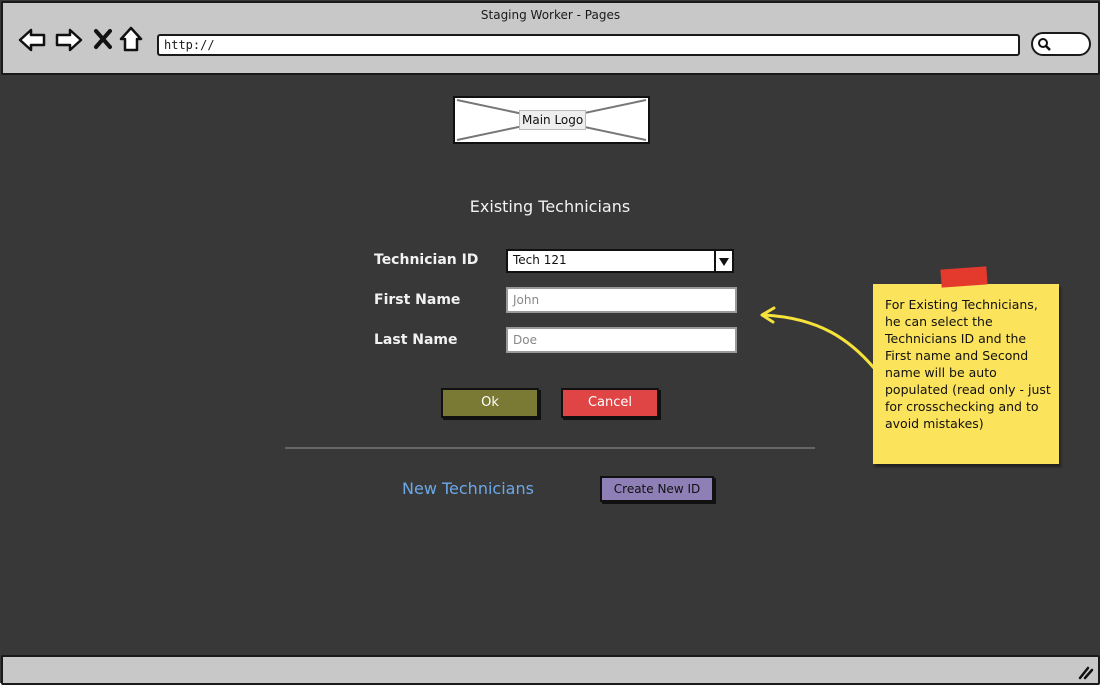  I want to click on last-name-field: Doe, so click(621, 340).